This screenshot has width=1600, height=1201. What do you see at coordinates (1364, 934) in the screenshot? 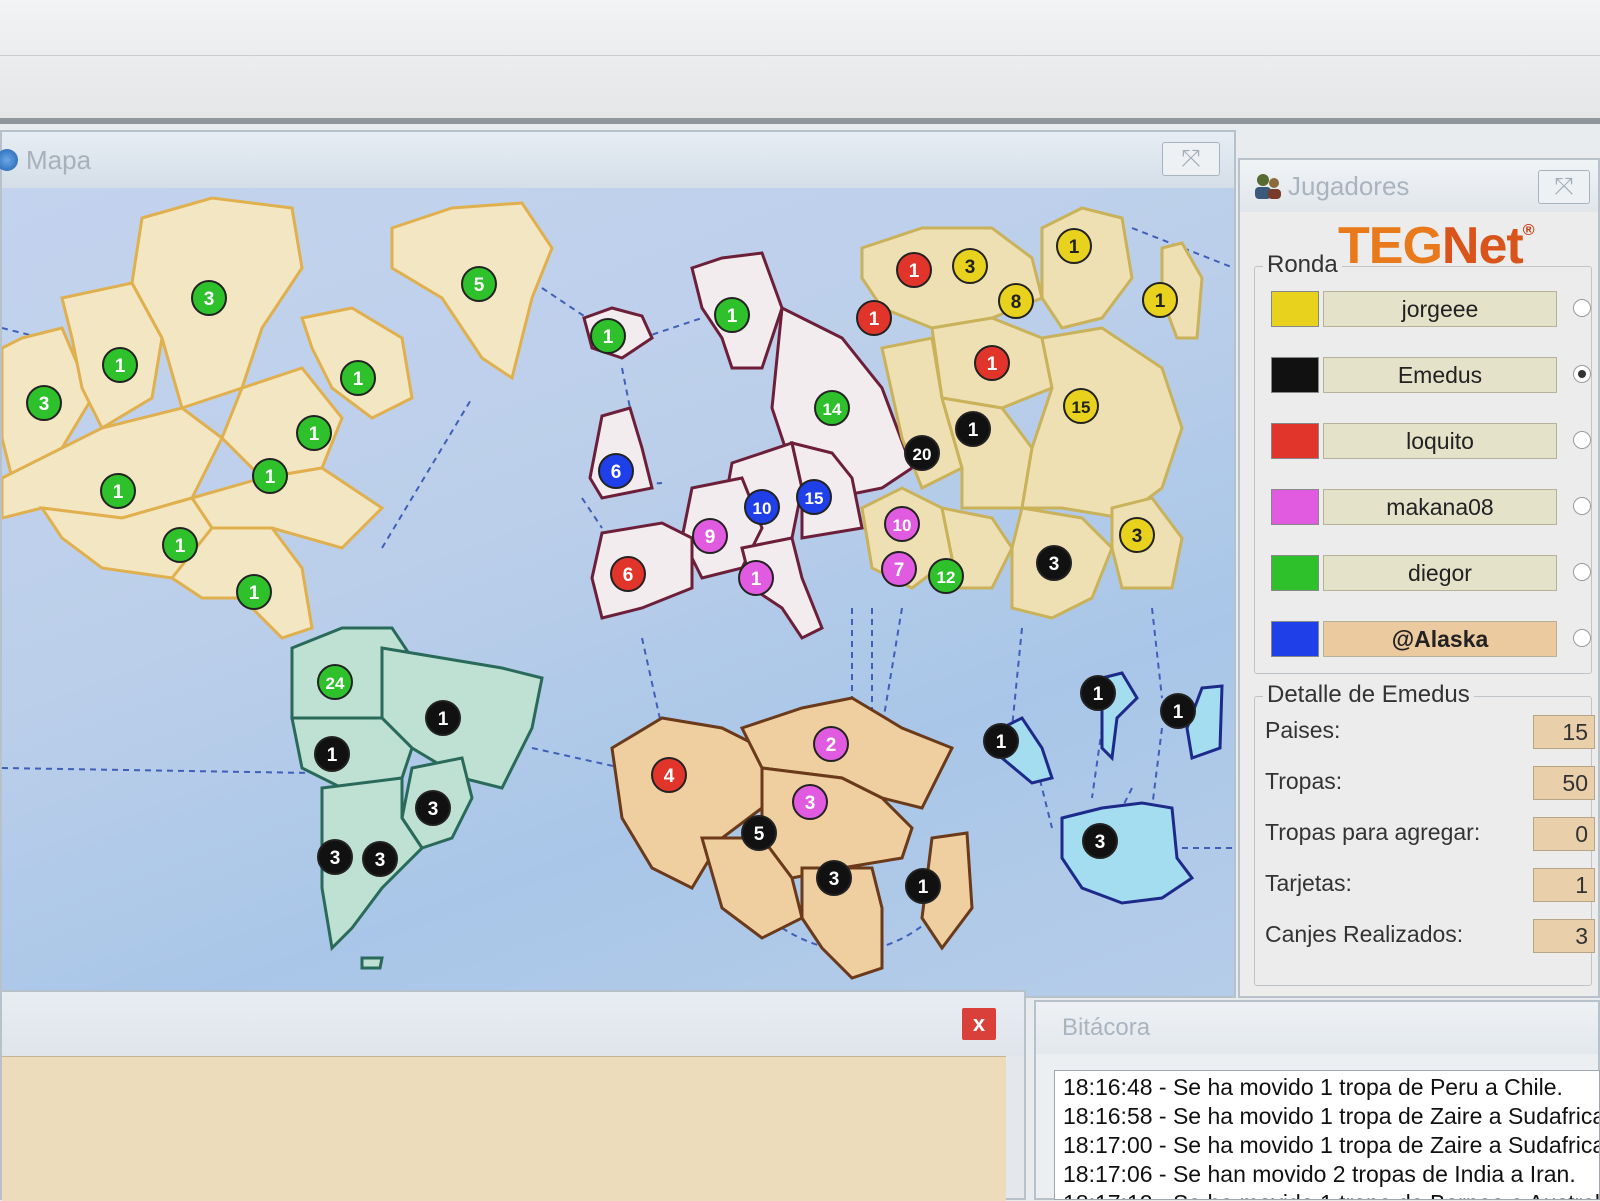
I see `detail-label: Canjes Realizados:` at bounding box center [1364, 934].